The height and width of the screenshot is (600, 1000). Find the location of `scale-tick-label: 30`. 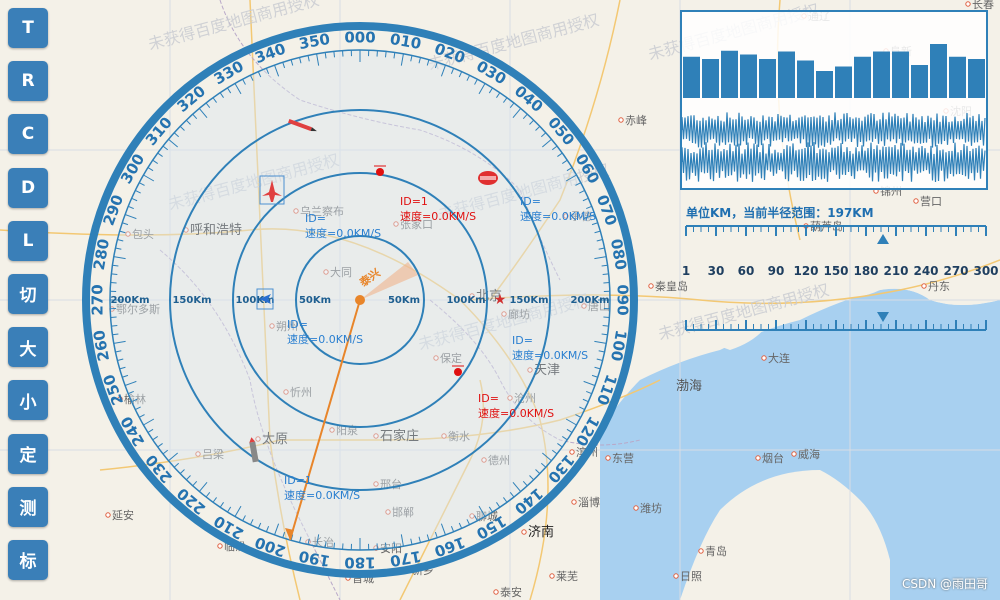

scale-tick-label: 30 is located at coordinates (716, 271).